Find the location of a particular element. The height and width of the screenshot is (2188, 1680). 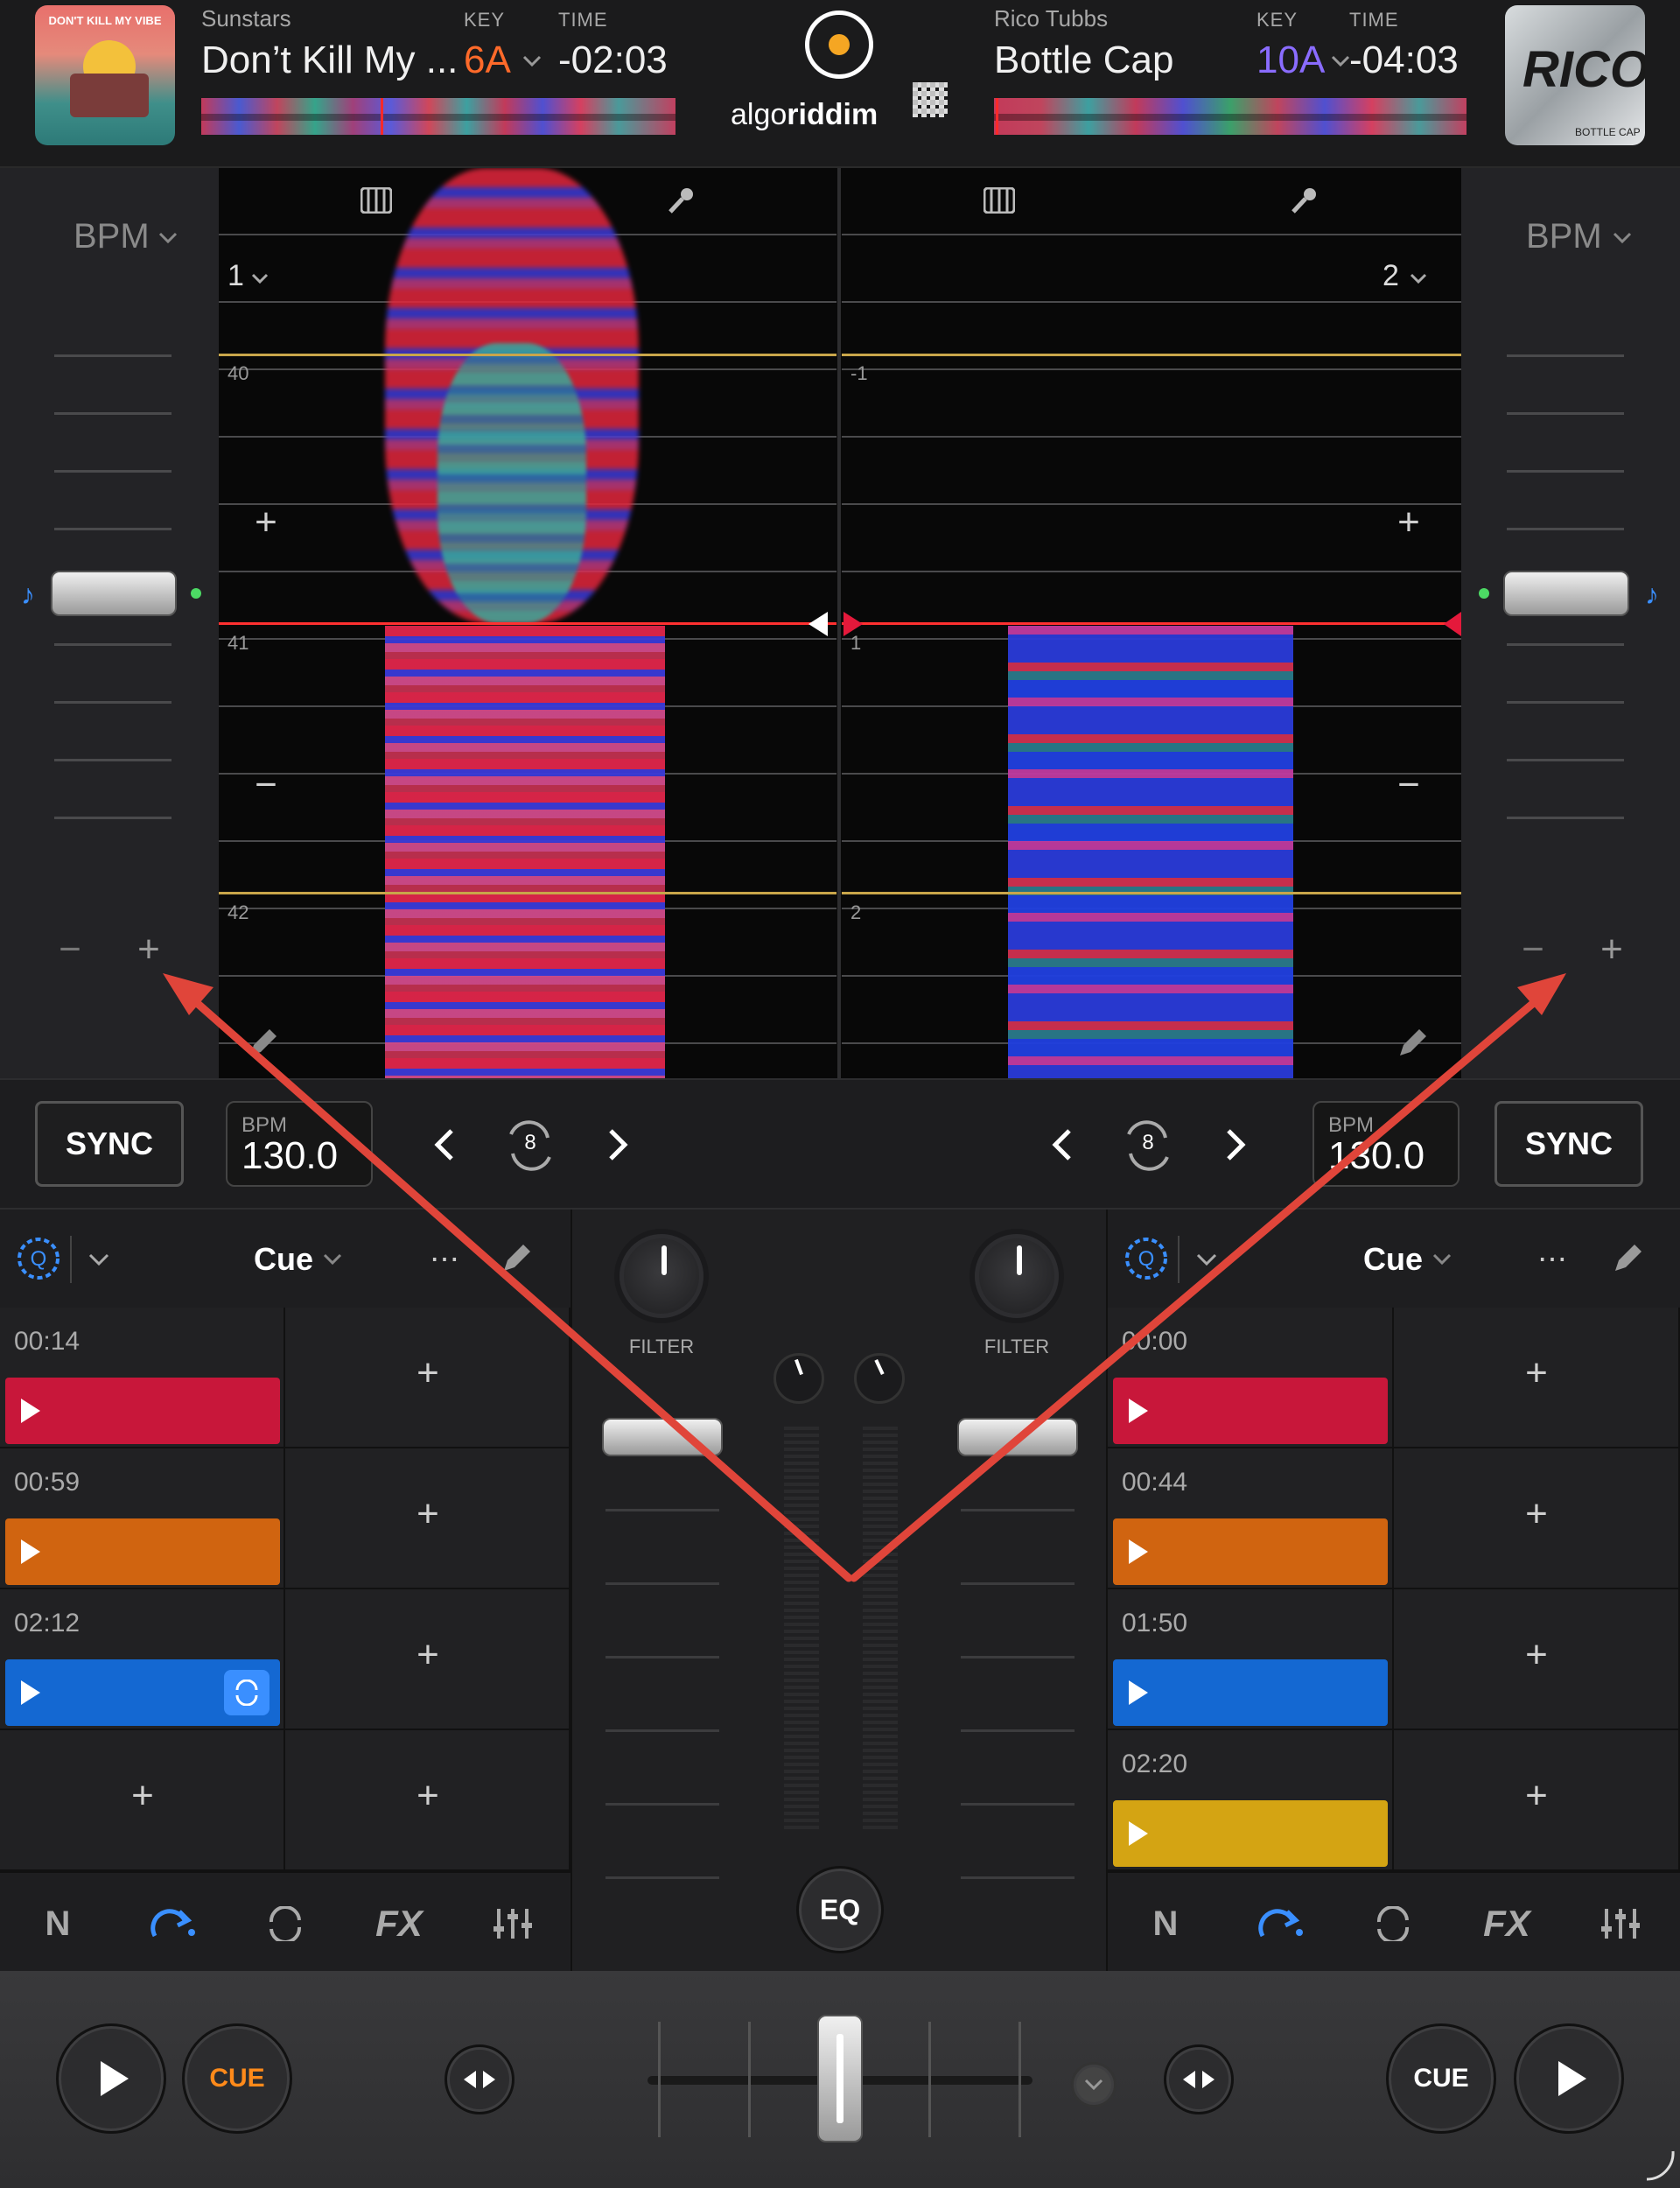

annotation-arrow-right is located at coordinates (1198, 1287).